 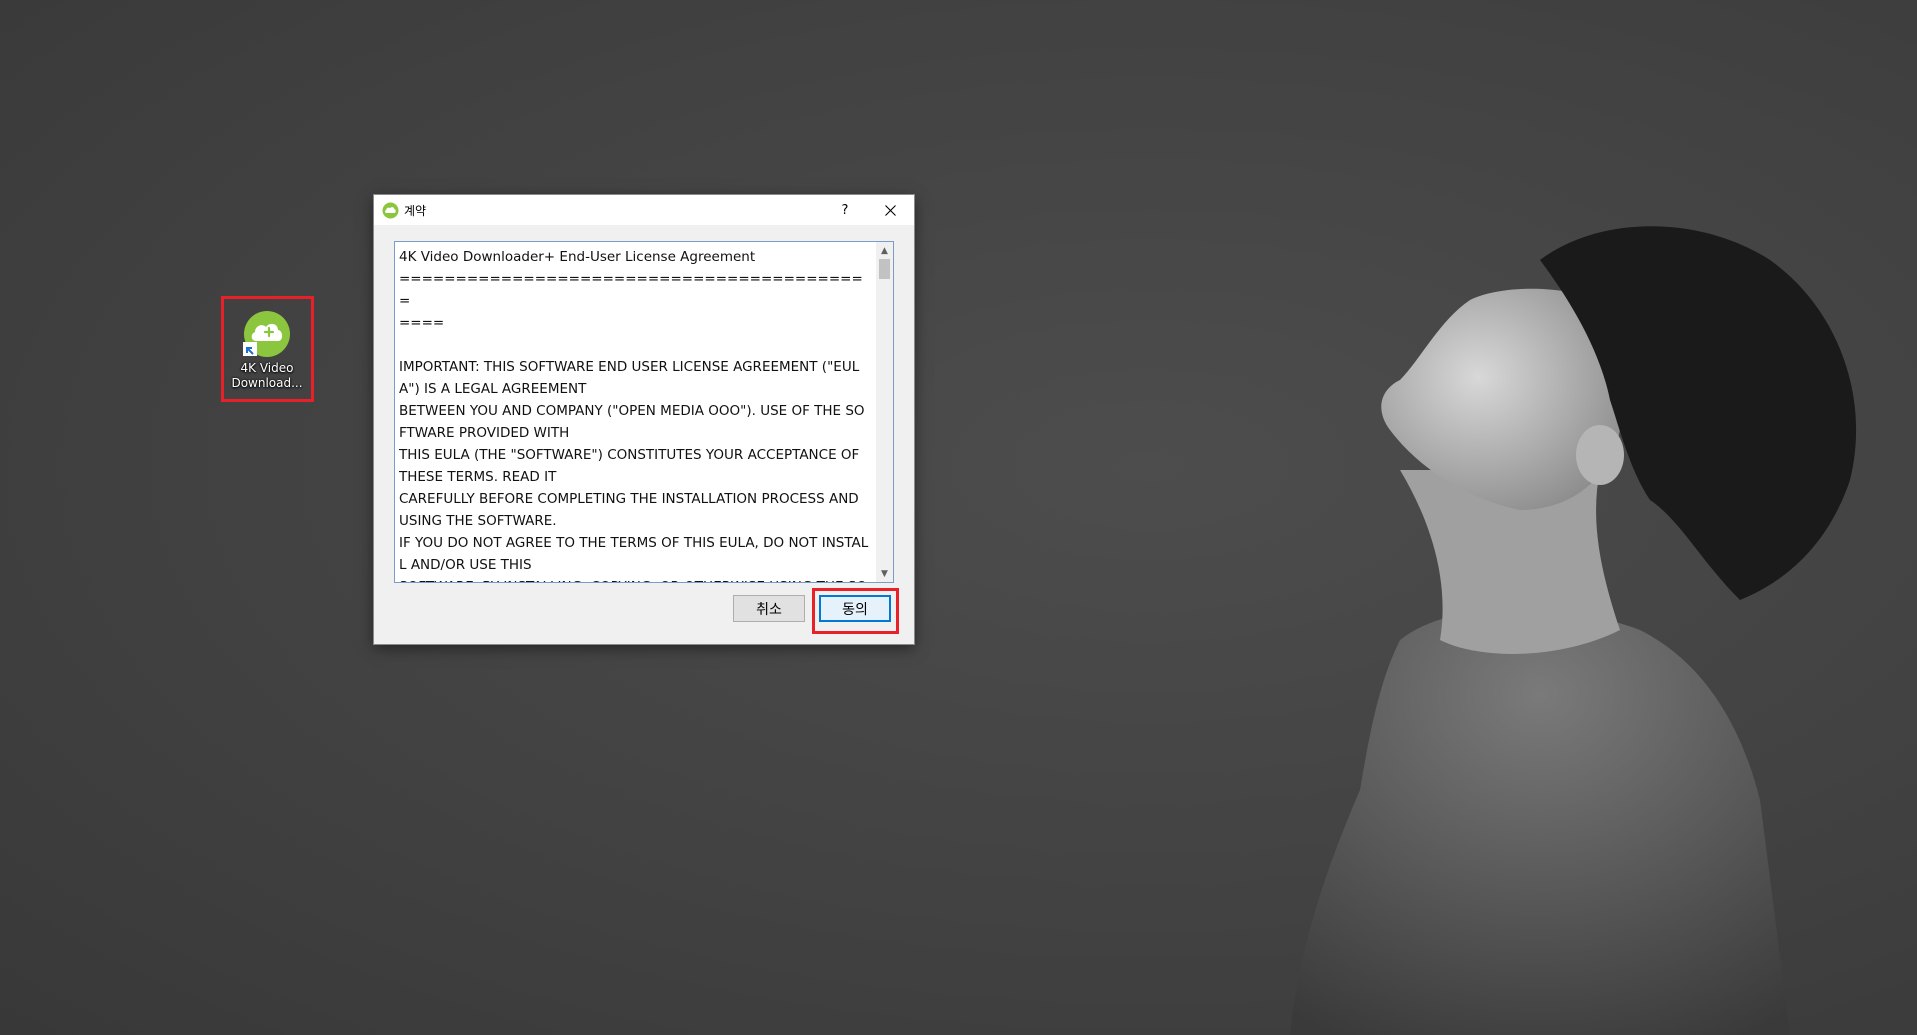 What do you see at coordinates (769, 608) in the screenshot?
I see `cancel-button: 취소` at bounding box center [769, 608].